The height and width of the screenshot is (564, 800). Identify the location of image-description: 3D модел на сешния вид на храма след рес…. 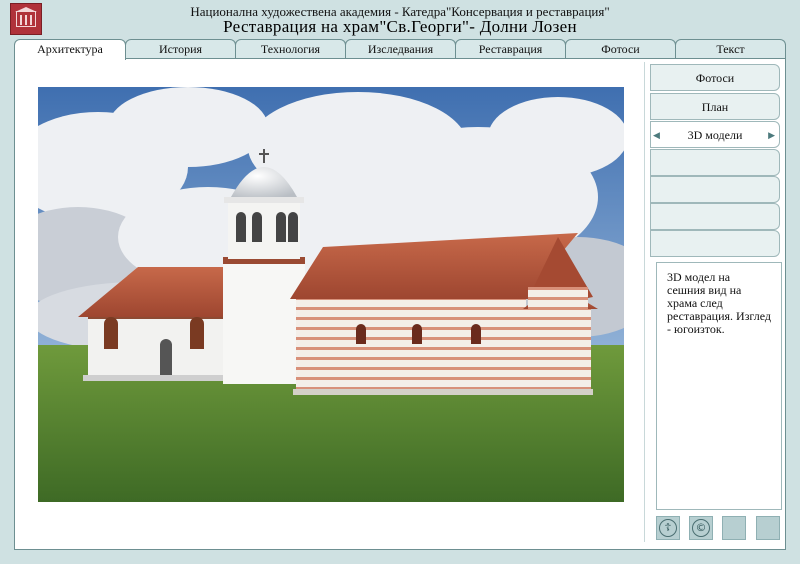
(719, 386).